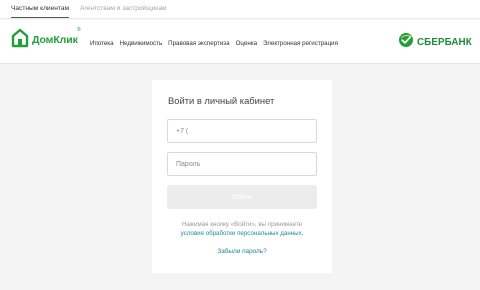 The image size is (480, 290). What do you see at coordinates (242, 131) in the screenshot?
I see `phone-input` at bounding box center [242, 131].